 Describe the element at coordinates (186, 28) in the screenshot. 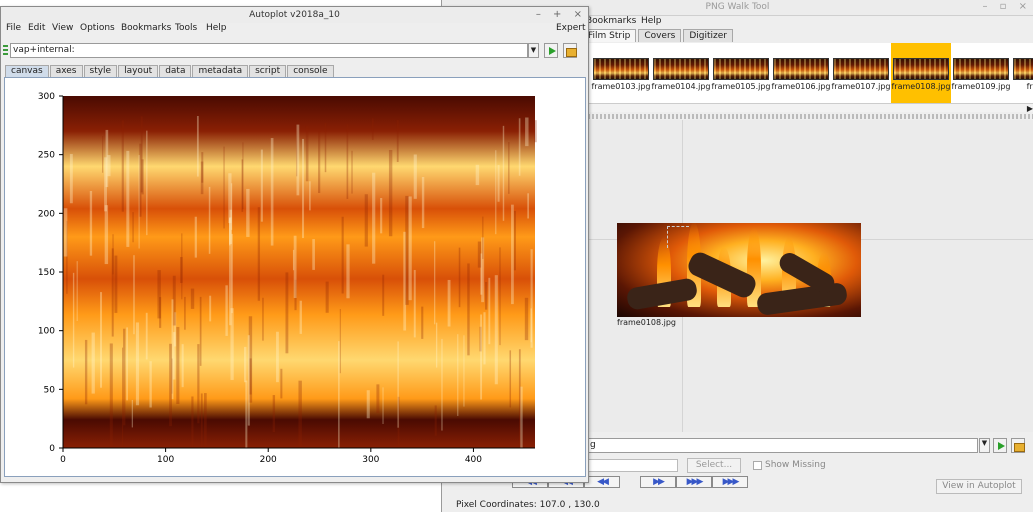

I see `menu-tools: Tools` at that location.